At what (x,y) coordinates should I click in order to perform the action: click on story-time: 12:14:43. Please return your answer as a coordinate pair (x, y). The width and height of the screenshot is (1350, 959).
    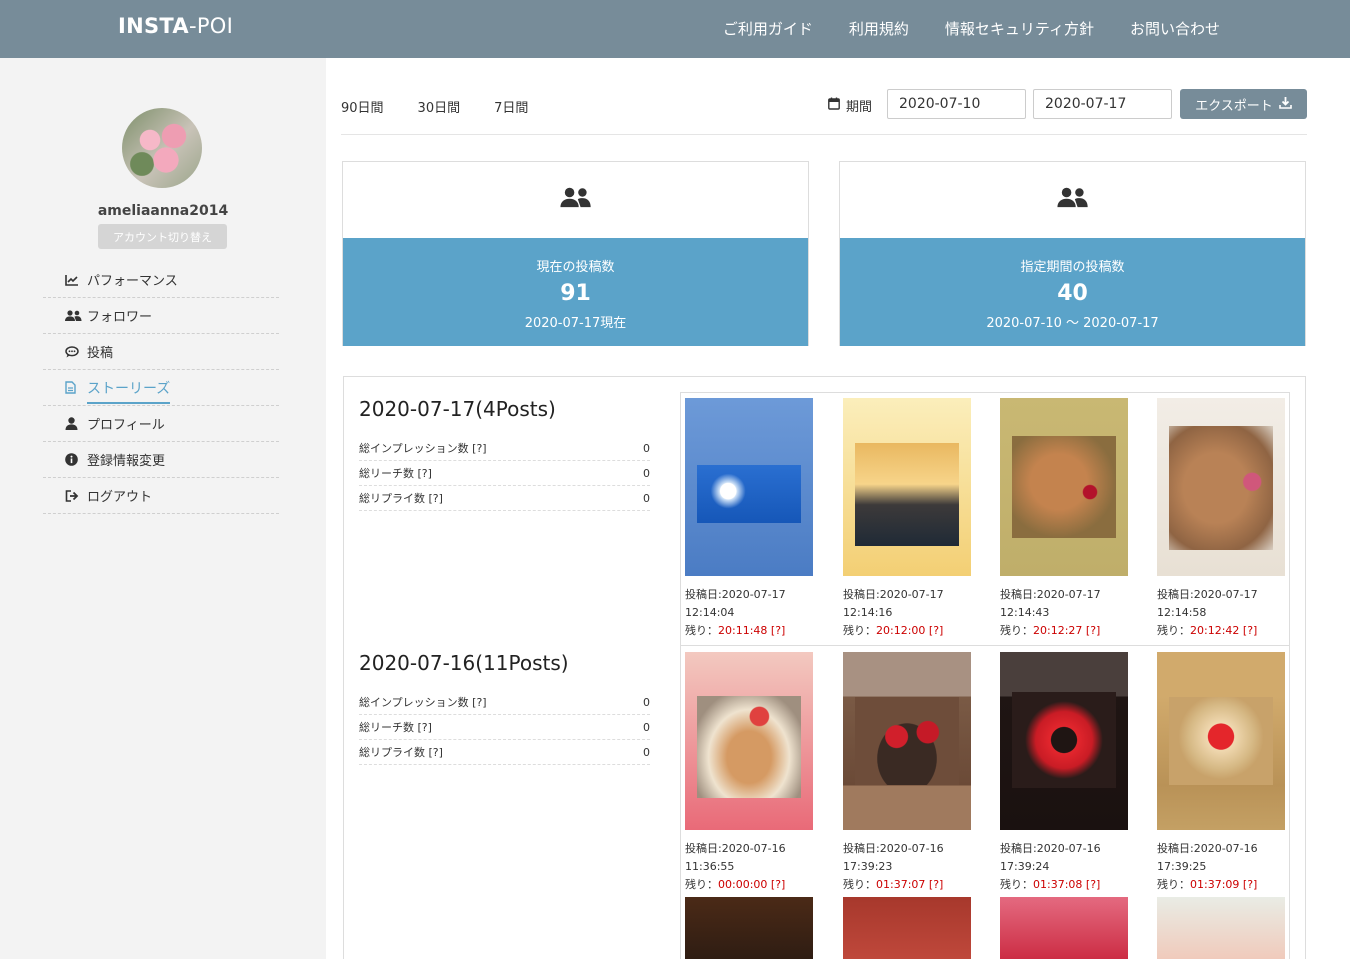
    Looking at the image, I should click on (1025, 612).